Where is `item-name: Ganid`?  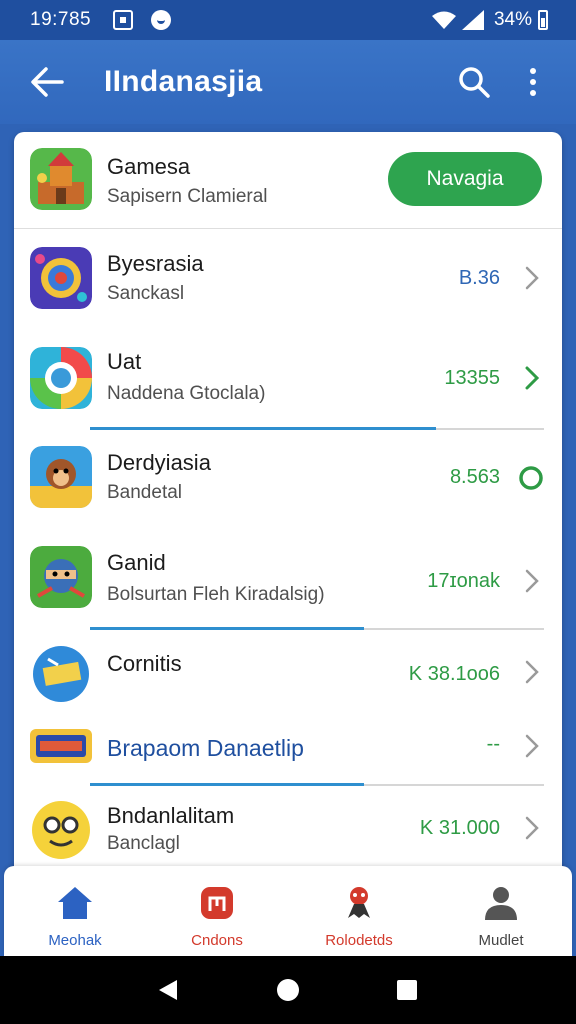 item-name: Ganid is located at coordinates (136, 562).